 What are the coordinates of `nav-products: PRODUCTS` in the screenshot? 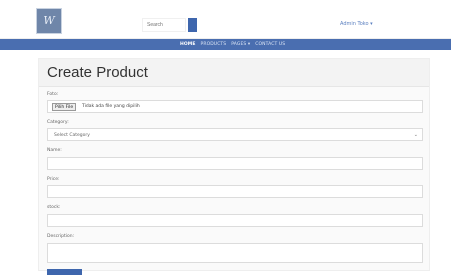 It's located at (214, 44).